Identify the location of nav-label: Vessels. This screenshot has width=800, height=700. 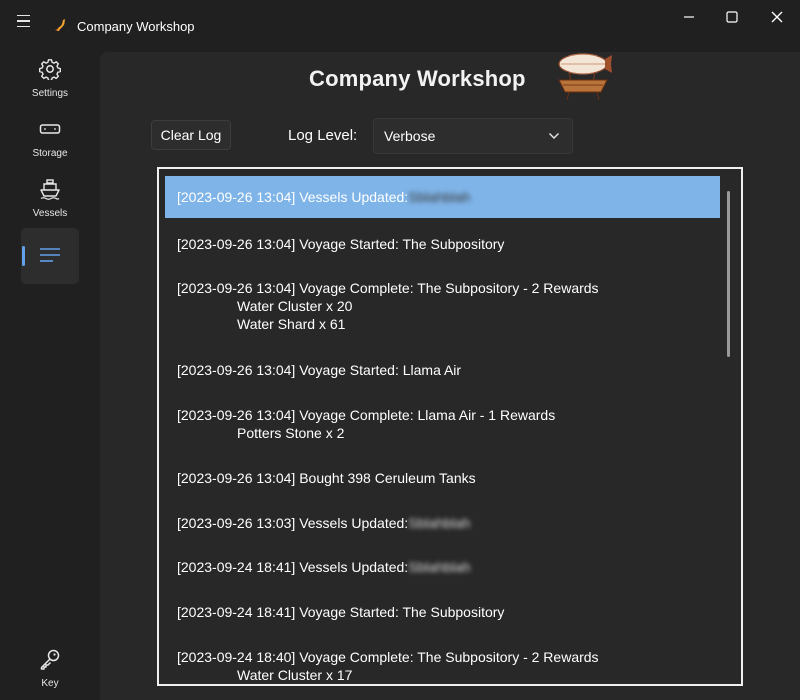
(50, 213).